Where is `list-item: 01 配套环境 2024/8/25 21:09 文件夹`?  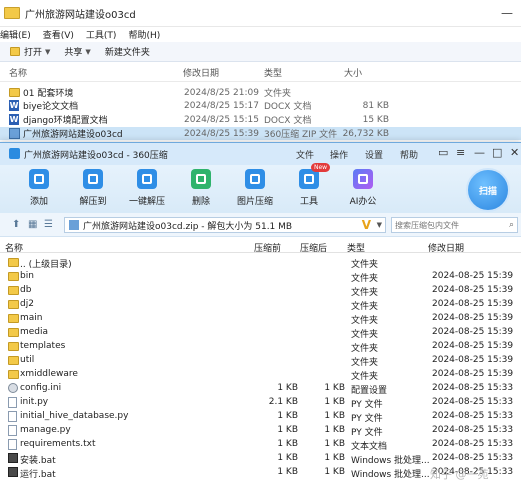 list-item: 01 配套环境 2024/8/25 21:09 文件夹 is located at coordinates (260, 92).